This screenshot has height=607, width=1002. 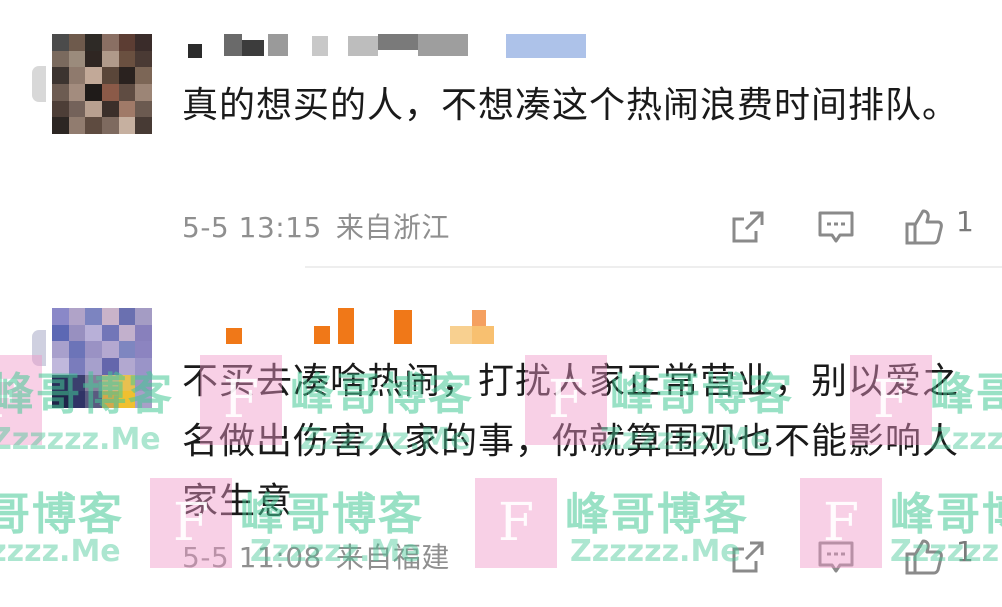 What do you see at coordinates (965, 551) in the screenshot?
I see `like-count: 1` at bounding box center [965, 551].